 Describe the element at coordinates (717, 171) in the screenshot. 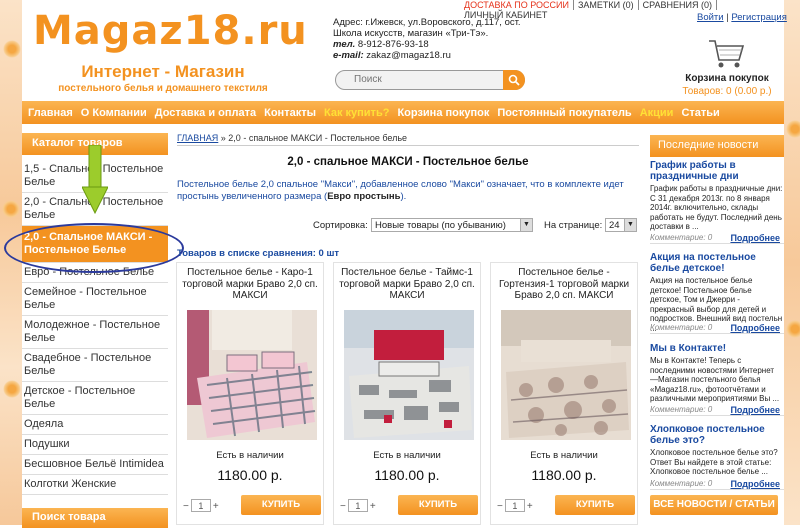

I see `news-title: График работы в праздничные дни` at that location.